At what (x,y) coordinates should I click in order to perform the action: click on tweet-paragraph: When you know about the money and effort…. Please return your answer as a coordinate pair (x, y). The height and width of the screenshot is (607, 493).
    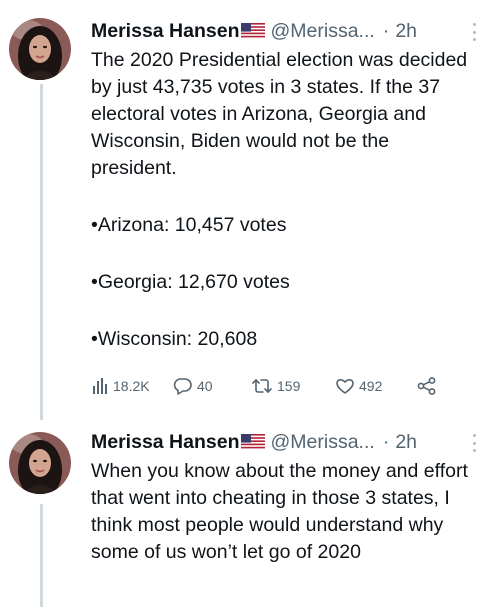
    Looking at the image, I should click on (279, 511).